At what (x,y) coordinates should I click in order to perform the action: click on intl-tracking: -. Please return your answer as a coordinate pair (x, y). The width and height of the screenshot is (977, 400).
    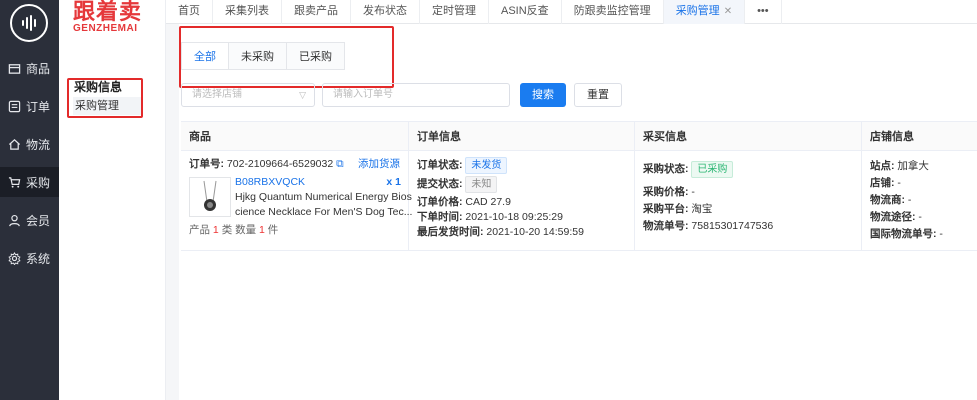
    Looking at the image, I should click on (941, 234).